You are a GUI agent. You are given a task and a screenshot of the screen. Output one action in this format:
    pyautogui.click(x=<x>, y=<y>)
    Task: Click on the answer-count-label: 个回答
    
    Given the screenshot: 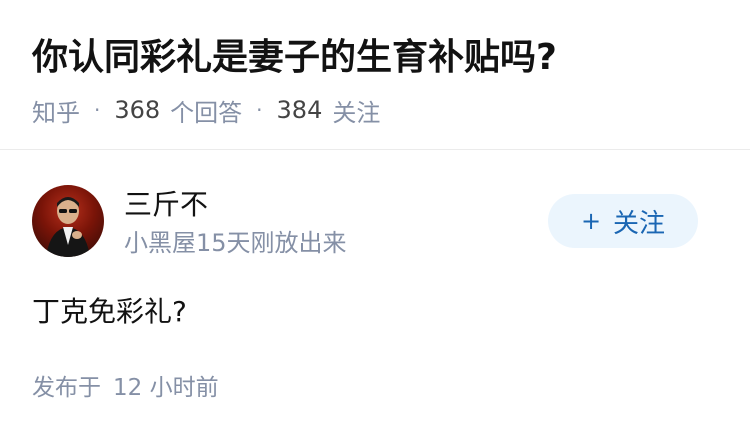 What is the action you would take?
    pyautogui.click(x=206, y=110)
    